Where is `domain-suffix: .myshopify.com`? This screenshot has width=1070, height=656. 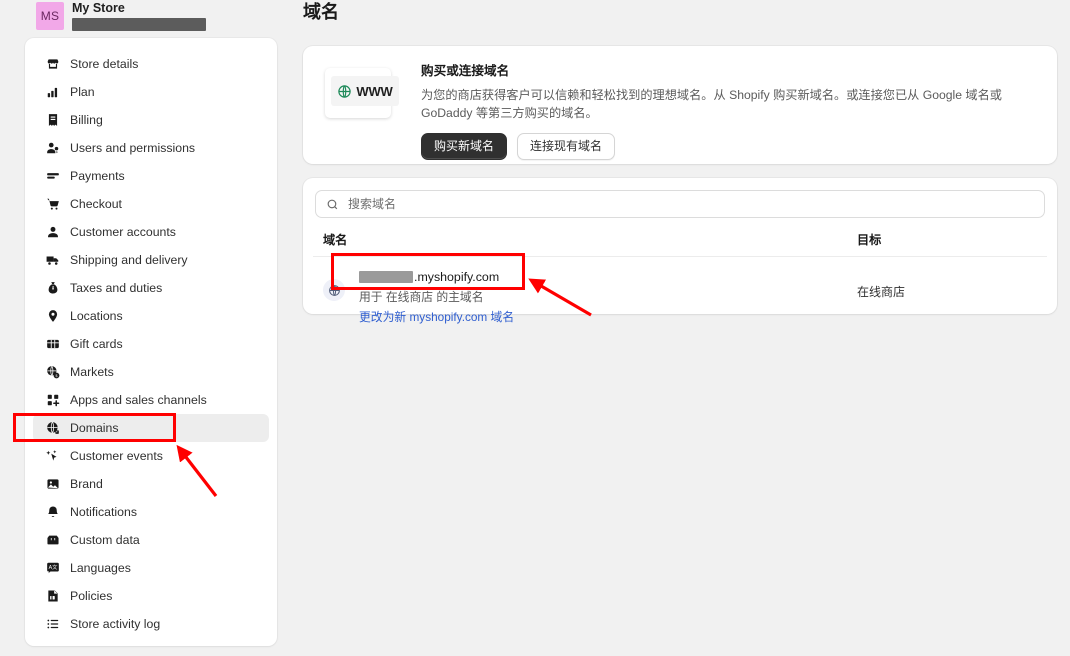
domain-suffix: .myshopify.com is located at coordinates (457, 277).